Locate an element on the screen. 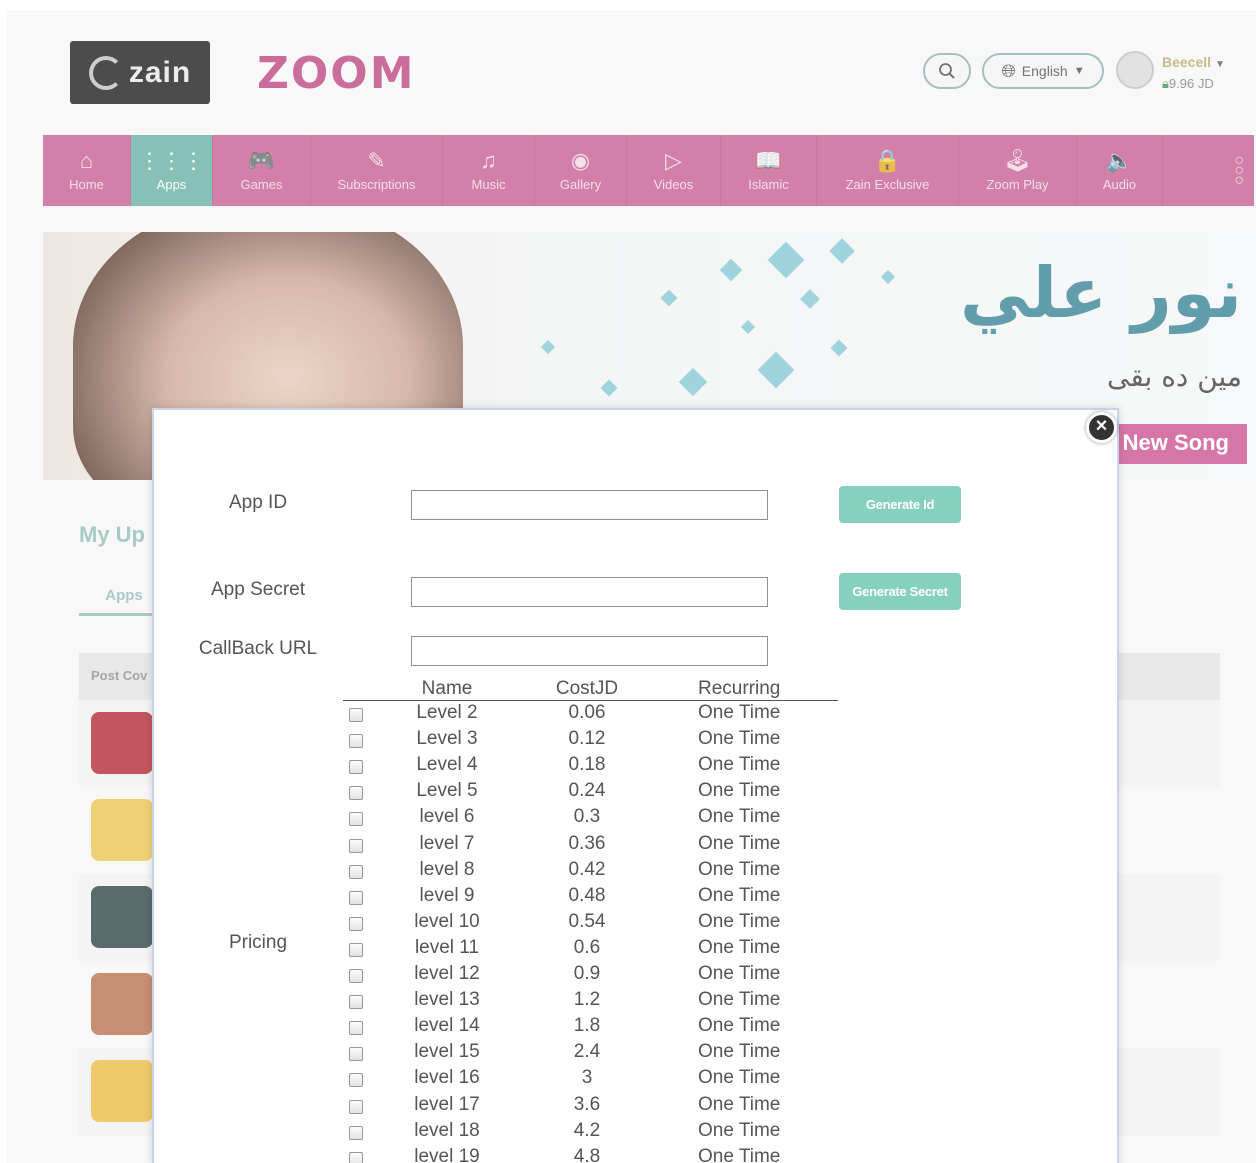  level-name: level 17 is located at coordinates (447, 1104).